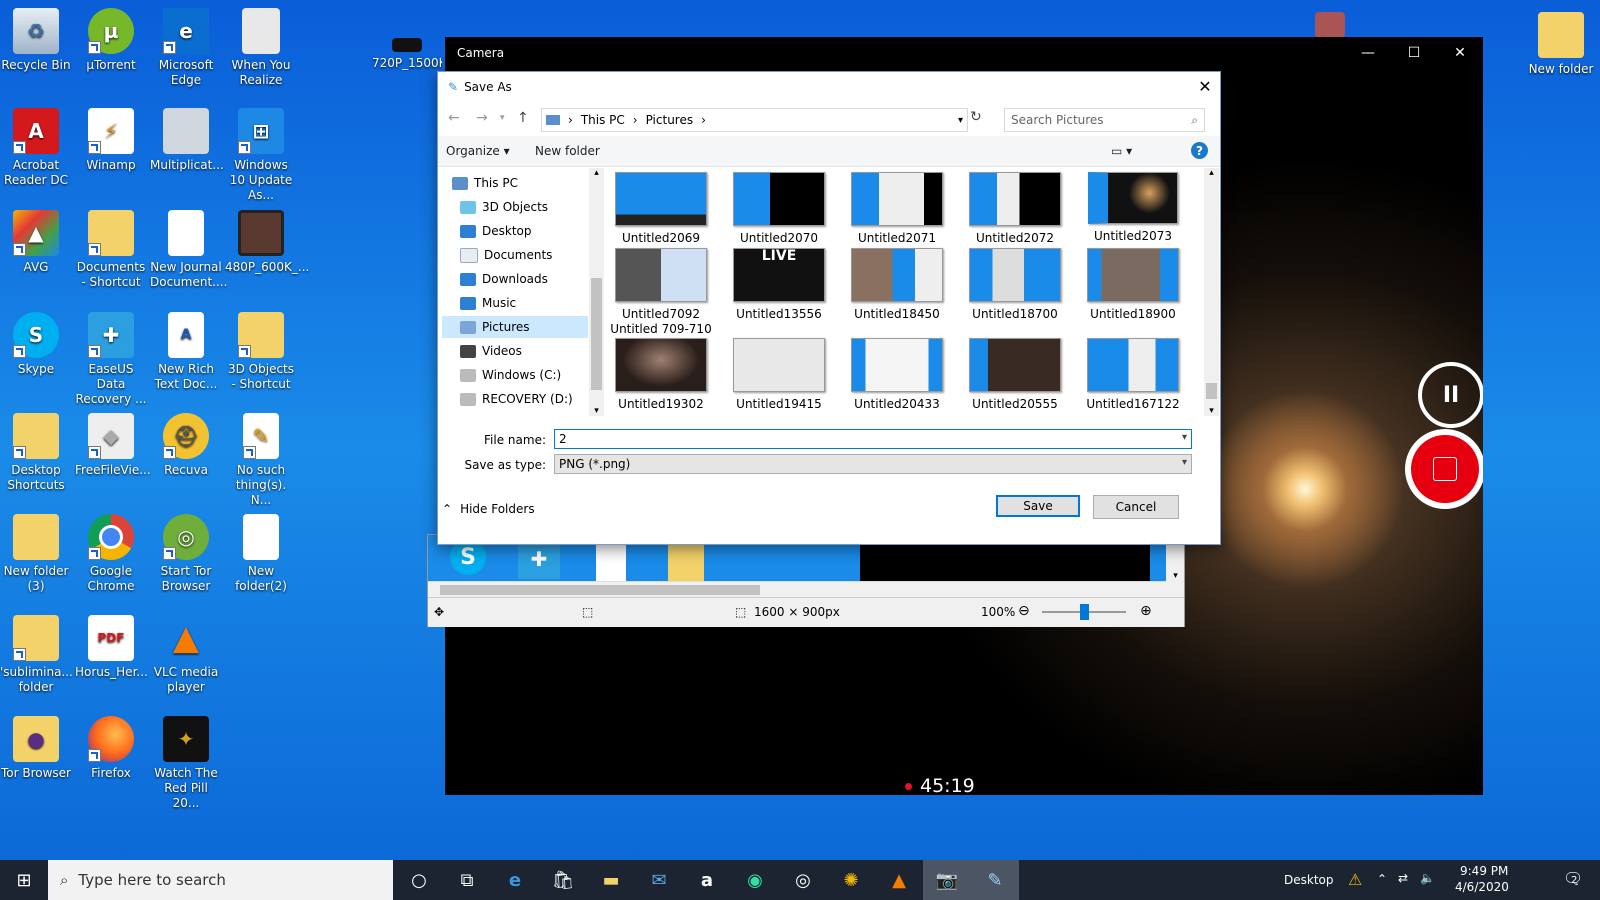 The height and width of the screenshot is (900, 1600). I want to click on breadcrumb-pictures: Pictures, so click(670, 120).